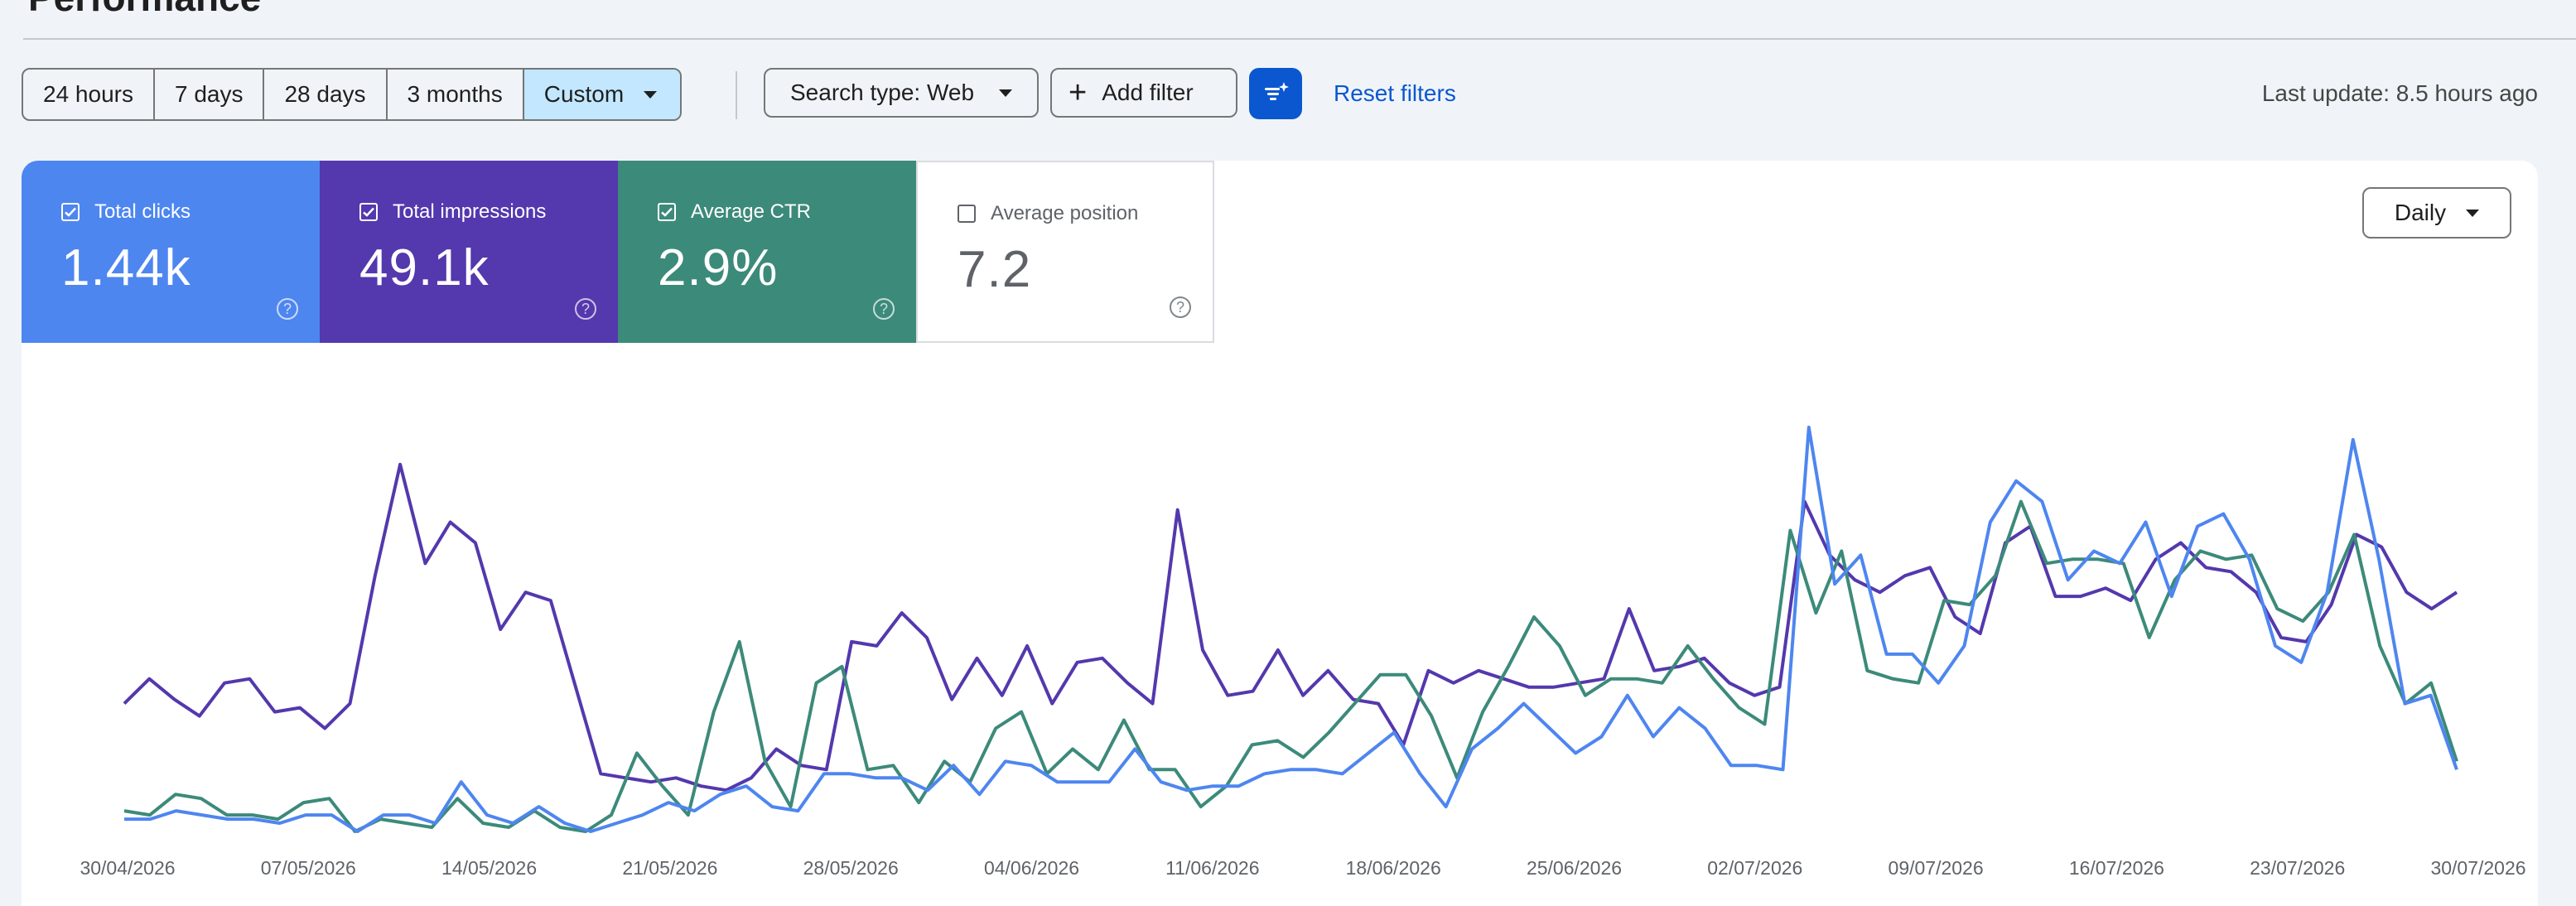 Image resolution: width=2576 pixels, height=906 pixels. Describe the element at coordinates (308, 868) in the screenshot. I see `x-tick-label: 07/05/2026` at that location.